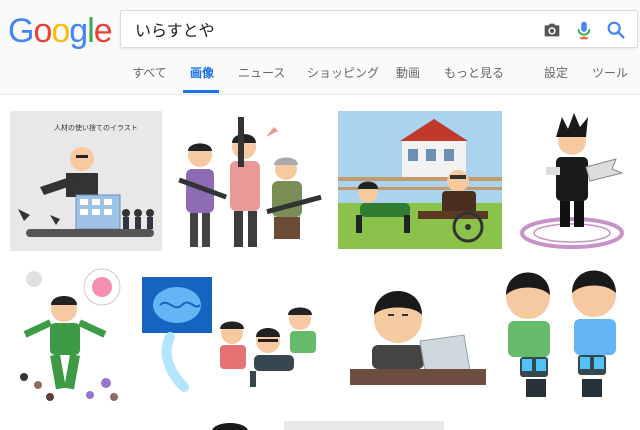  Describe the element at coordinates (149, 72) in the screenshot. I see `tab-all: すべて` at that location.